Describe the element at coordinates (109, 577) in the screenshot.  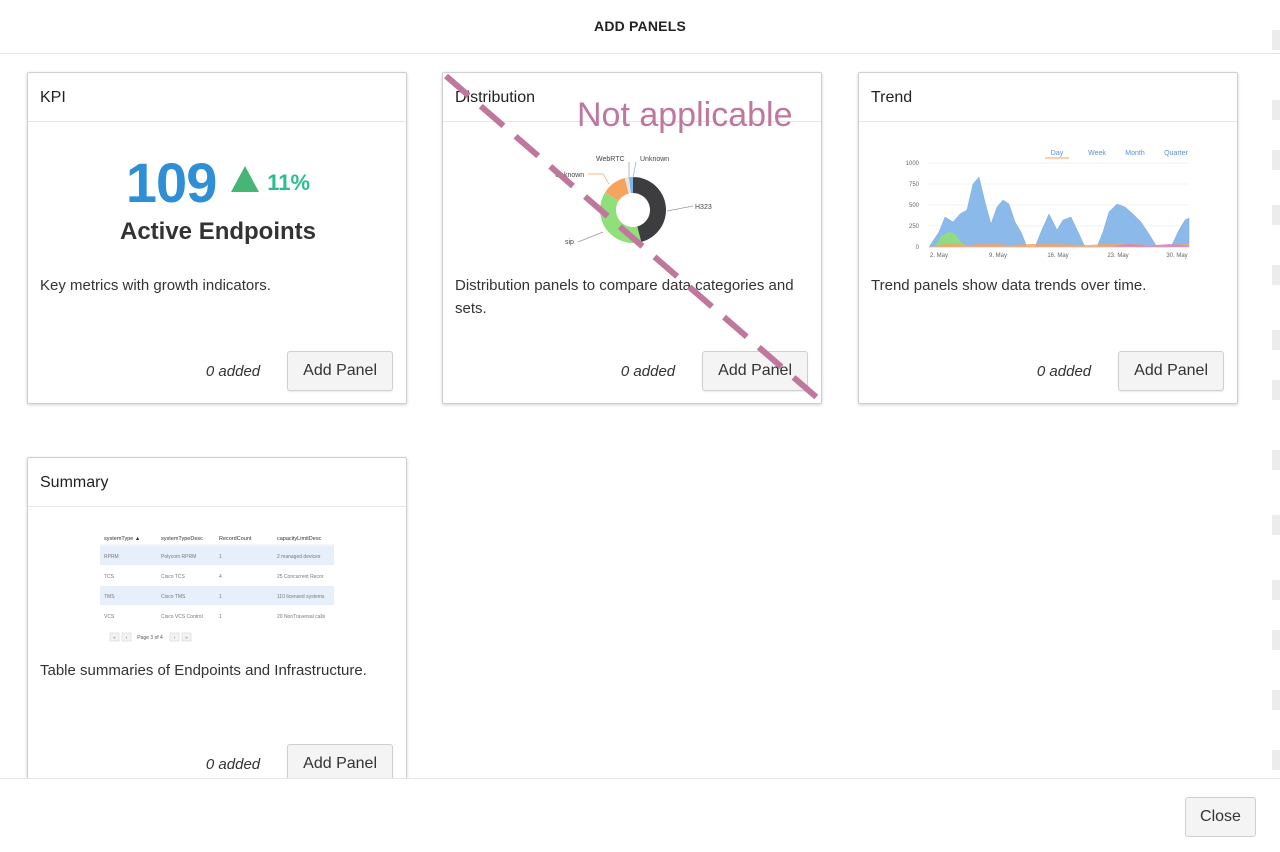
I see `table-cell: TCS` at that location.